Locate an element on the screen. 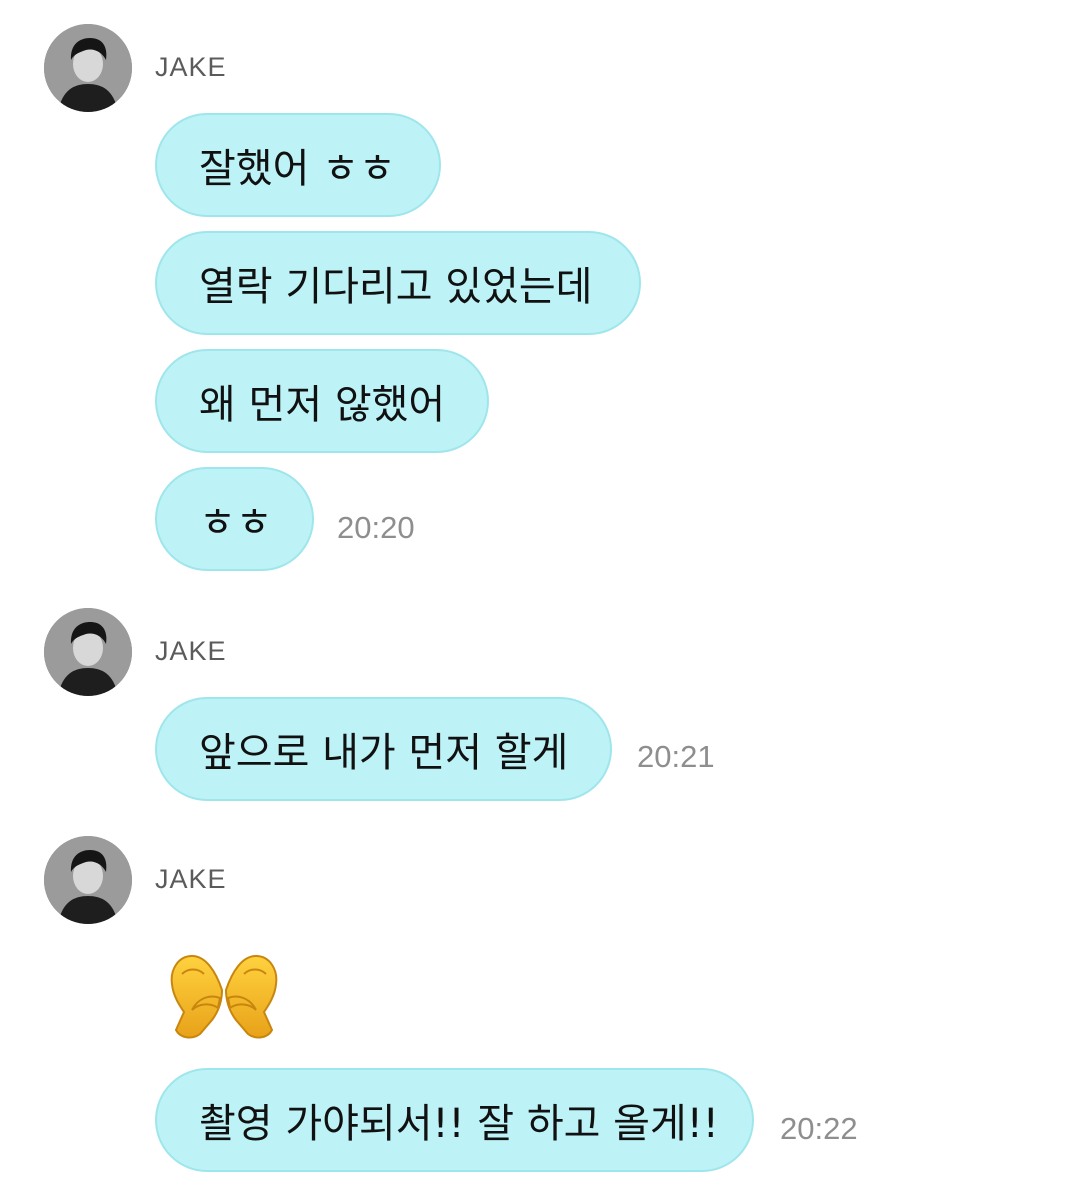  heart-hands-icon is located at coordinates (224, 996).